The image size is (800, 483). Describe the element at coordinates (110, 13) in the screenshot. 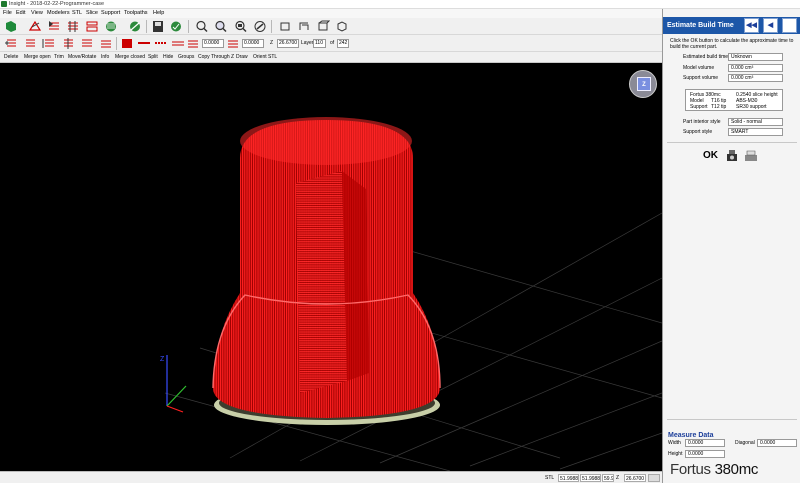

I see `menu-support: Support` at that location.